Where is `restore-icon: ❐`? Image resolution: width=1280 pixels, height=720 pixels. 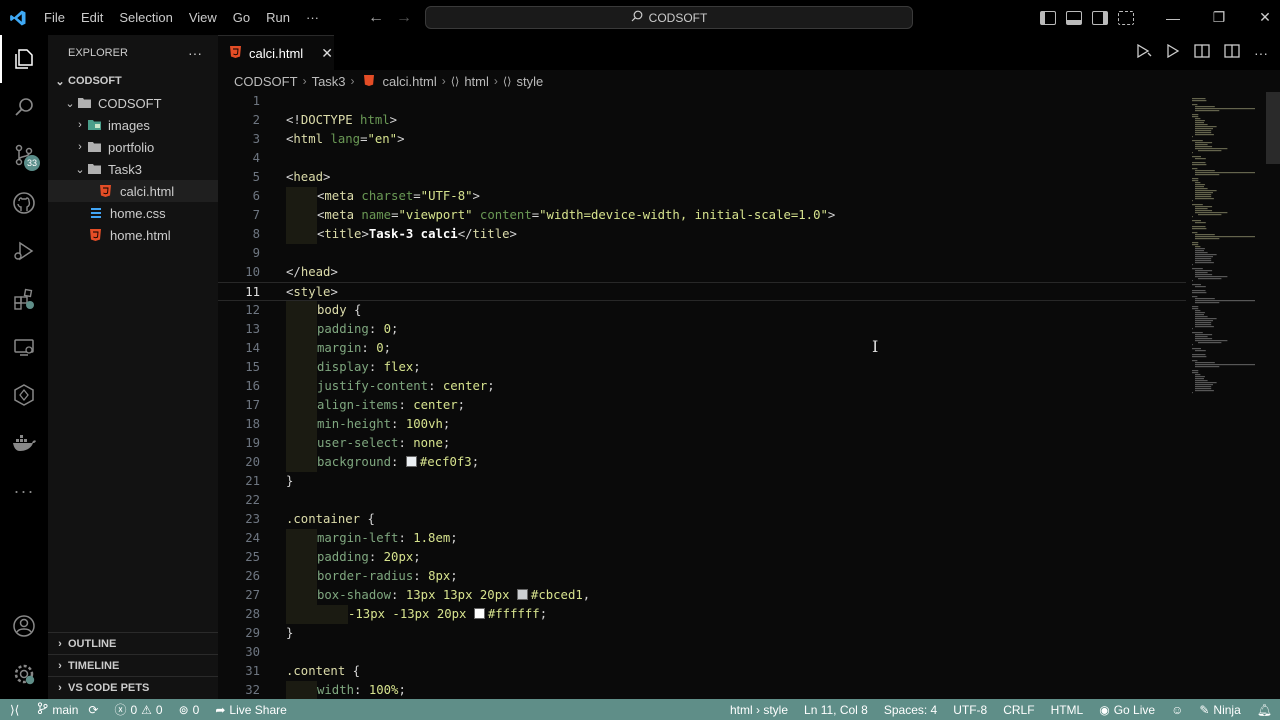
restore-icon: ❐ is located at coordinates (1219, 17).